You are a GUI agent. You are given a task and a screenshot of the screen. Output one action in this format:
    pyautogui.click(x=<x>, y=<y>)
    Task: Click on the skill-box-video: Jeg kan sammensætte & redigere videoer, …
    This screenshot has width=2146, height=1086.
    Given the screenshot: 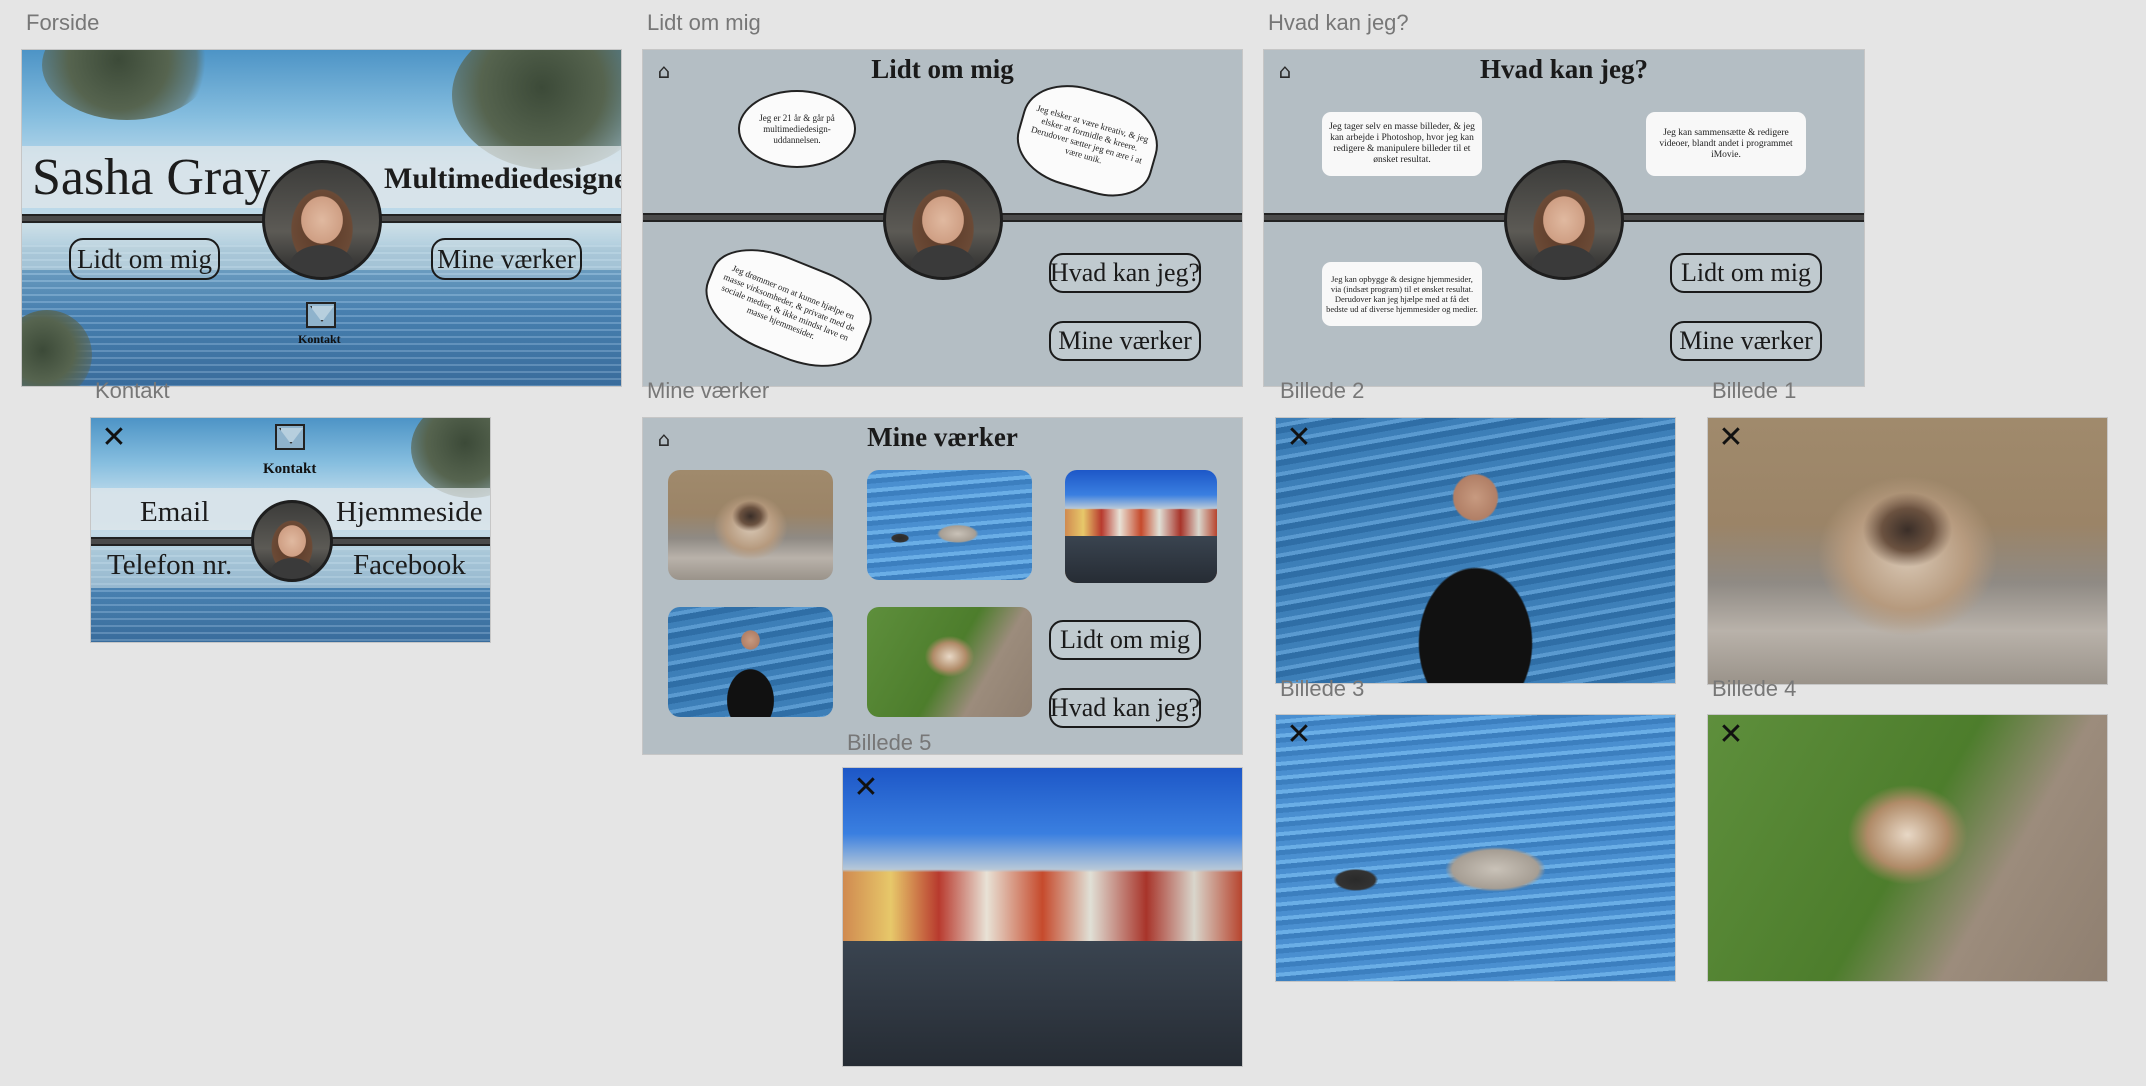 What is the action you would take?
    pyautogui.click(x=1726, y=144)
    